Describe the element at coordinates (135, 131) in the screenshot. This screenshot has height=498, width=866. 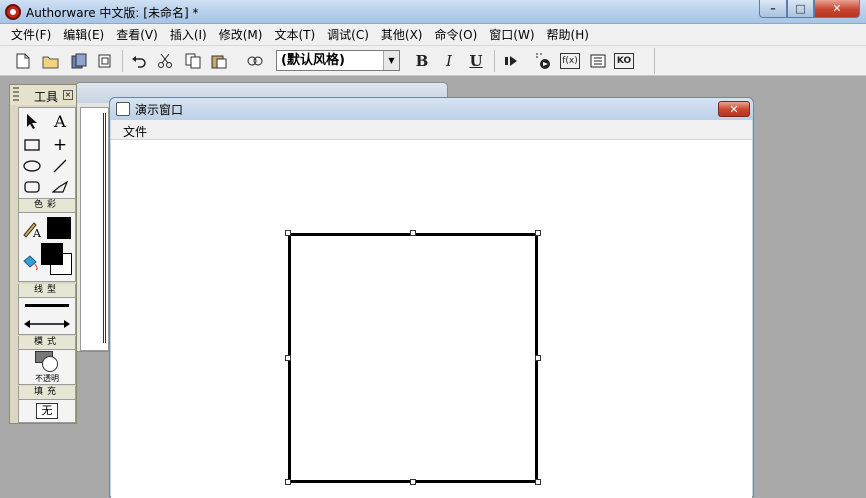
I see `presentation-menu-file: 文件` at that location.